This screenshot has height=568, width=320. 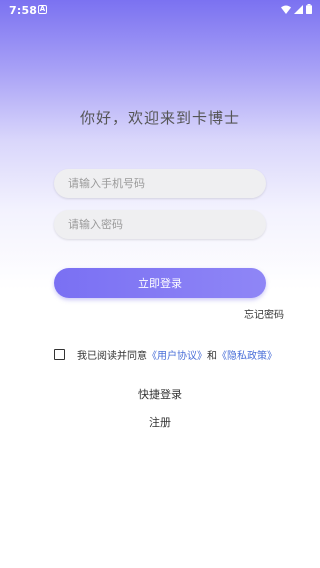 What do you see at coordinates (177, 354) in the screenshot?
I see `user-agreement-link: 《用户协议》` at bounding box center [177, 354].